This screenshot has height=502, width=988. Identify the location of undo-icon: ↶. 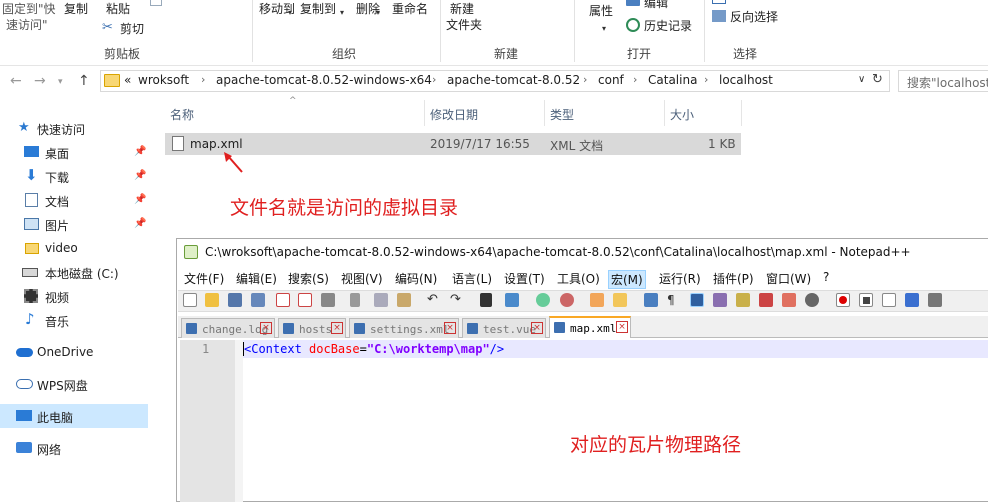
(434, 300).